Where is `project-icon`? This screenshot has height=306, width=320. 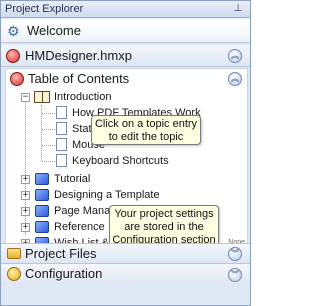 project-icon is located at coordinates (13, 56).